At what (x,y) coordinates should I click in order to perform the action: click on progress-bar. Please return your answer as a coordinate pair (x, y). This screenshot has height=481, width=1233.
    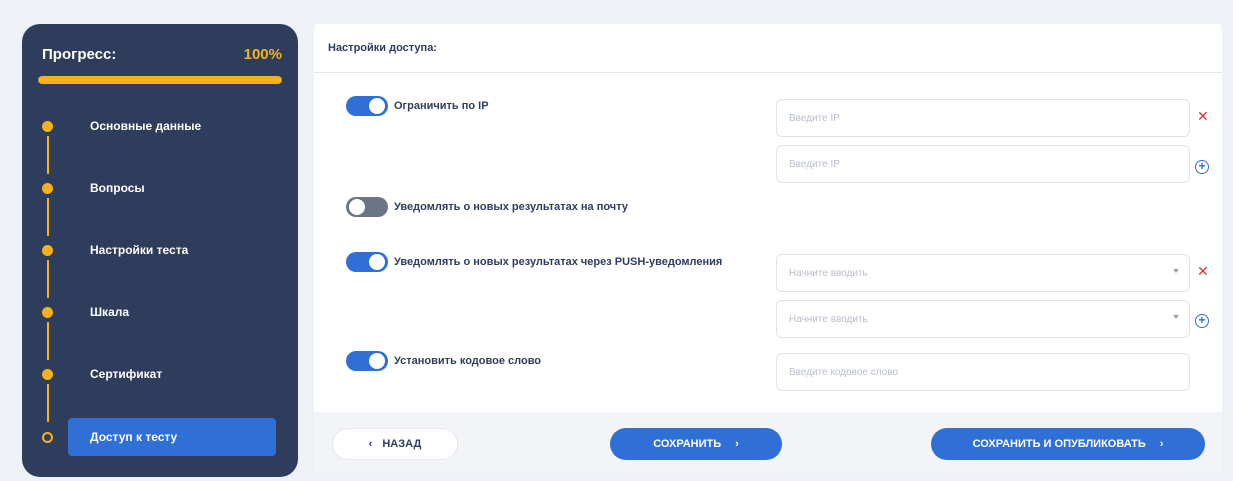
    Looking at the image, I should click on (160, 80).